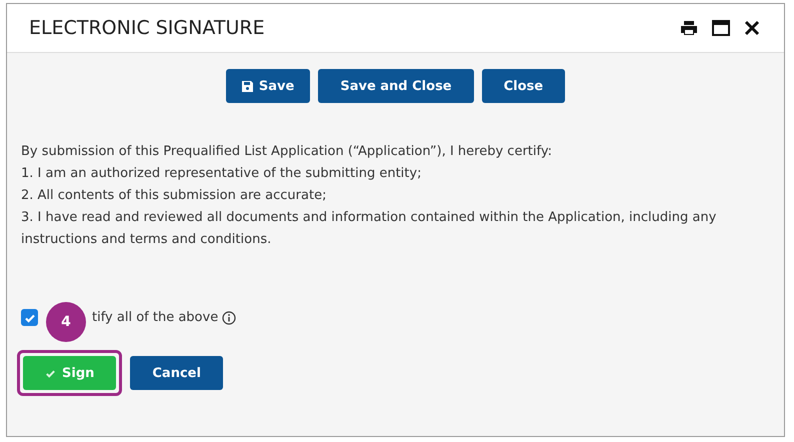 This screenshot has height=442, width=794. What do you see at coordinates (268, 86) in the screenshot?
I see `save-button: Save` at bounding box center [268, 86].